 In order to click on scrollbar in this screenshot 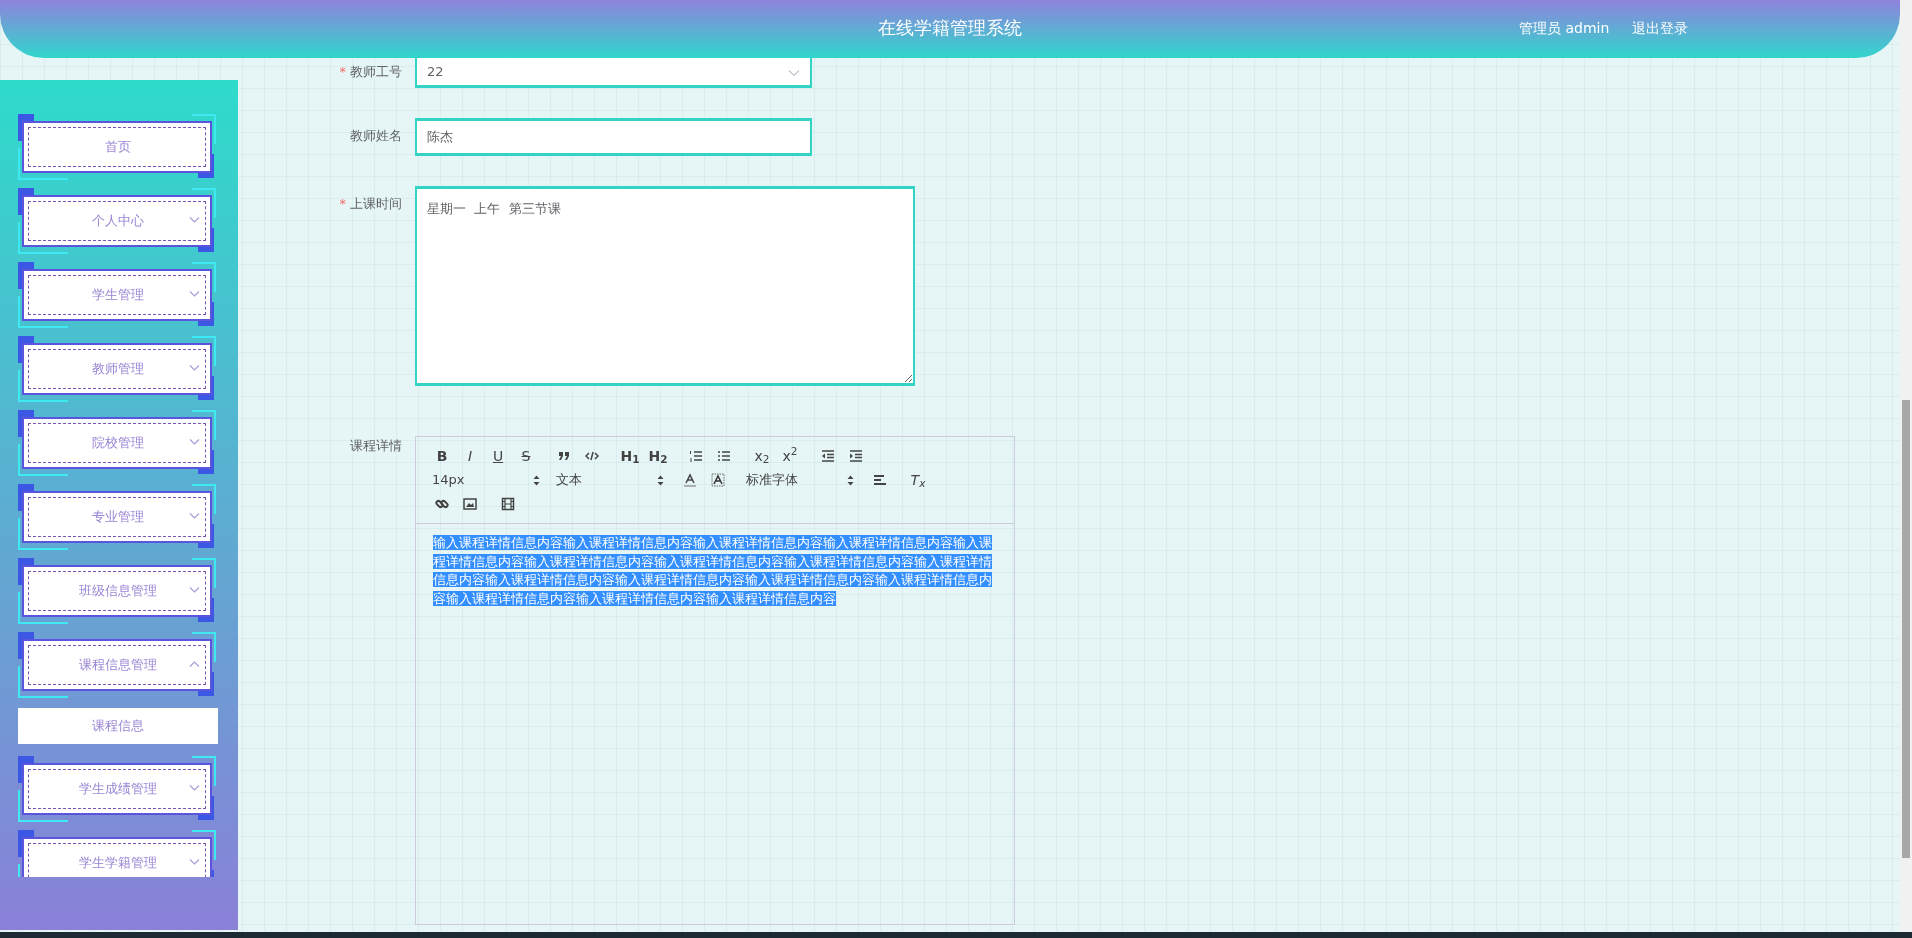, I will do `click(1906, 466)`.